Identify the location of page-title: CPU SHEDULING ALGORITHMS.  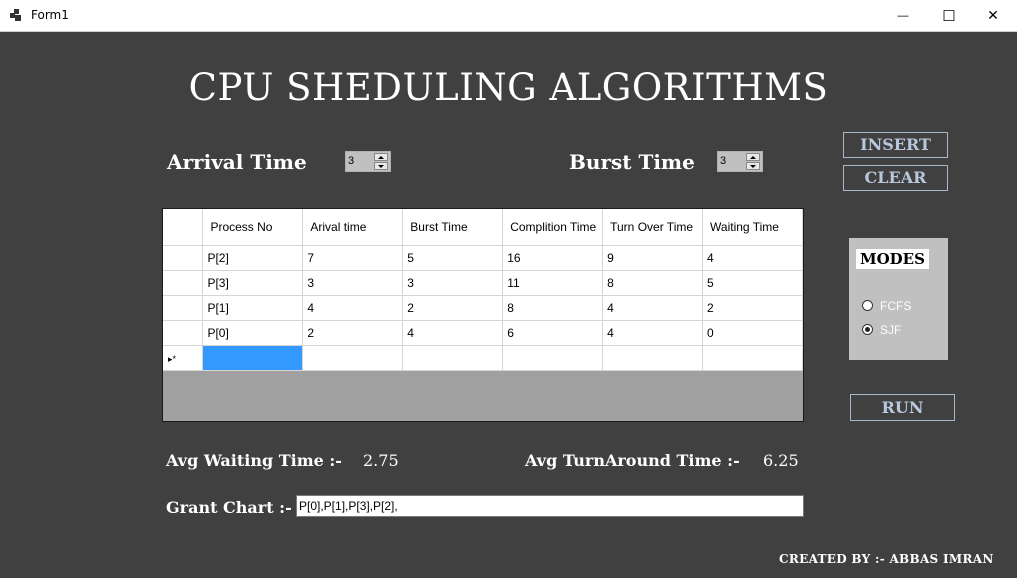
(508, 87).